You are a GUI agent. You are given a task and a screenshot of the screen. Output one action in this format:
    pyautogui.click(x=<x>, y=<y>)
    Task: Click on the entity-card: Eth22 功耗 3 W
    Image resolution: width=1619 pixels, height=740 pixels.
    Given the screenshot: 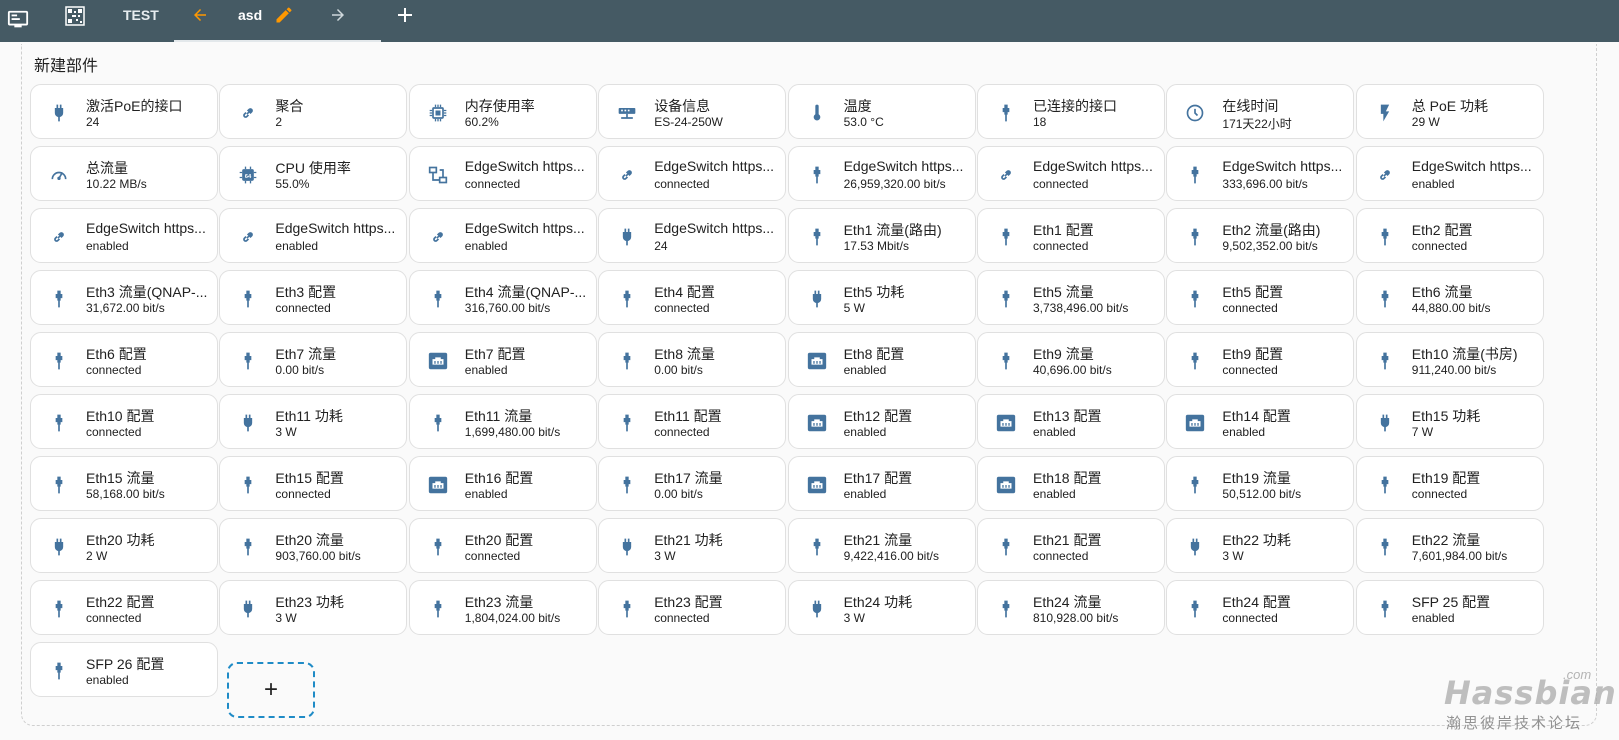 What is the action you would take?
    pyautogui.click(x=1260, y=545)
    